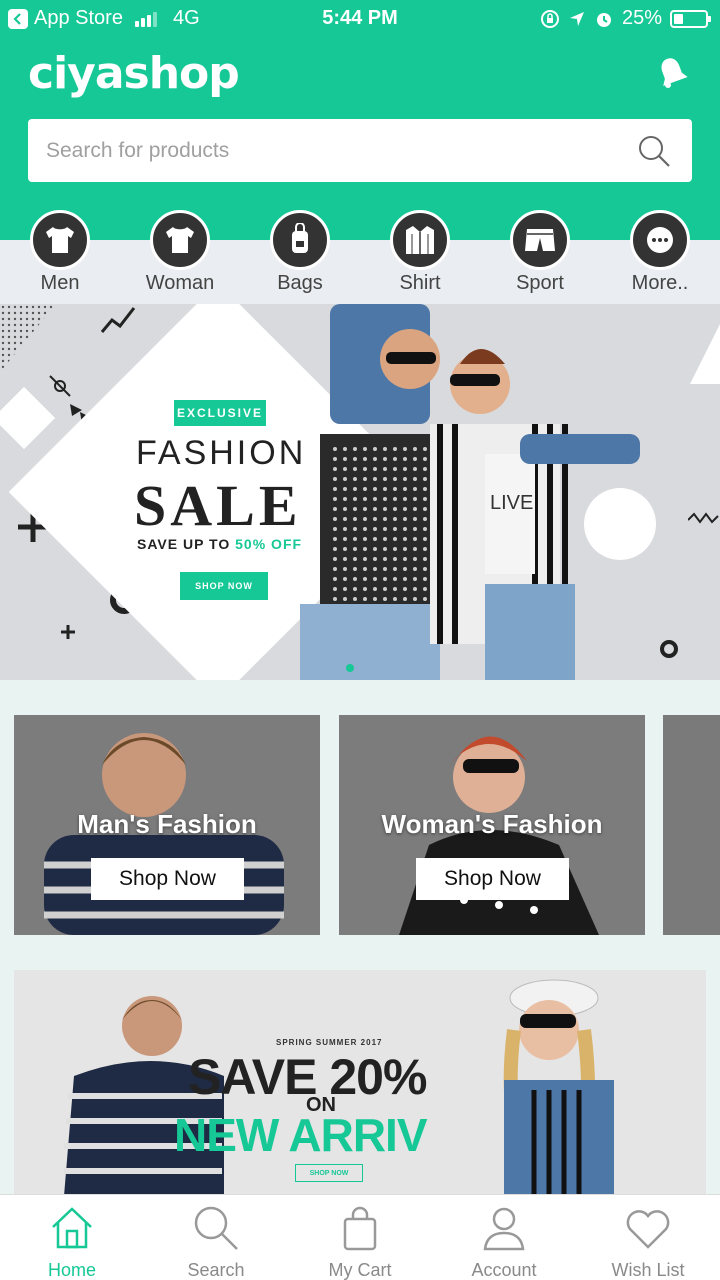 This screenshot has width=720, height=1280. I want to click on promo-shop-now-button: SHOP NOW, so click(329, 1173).